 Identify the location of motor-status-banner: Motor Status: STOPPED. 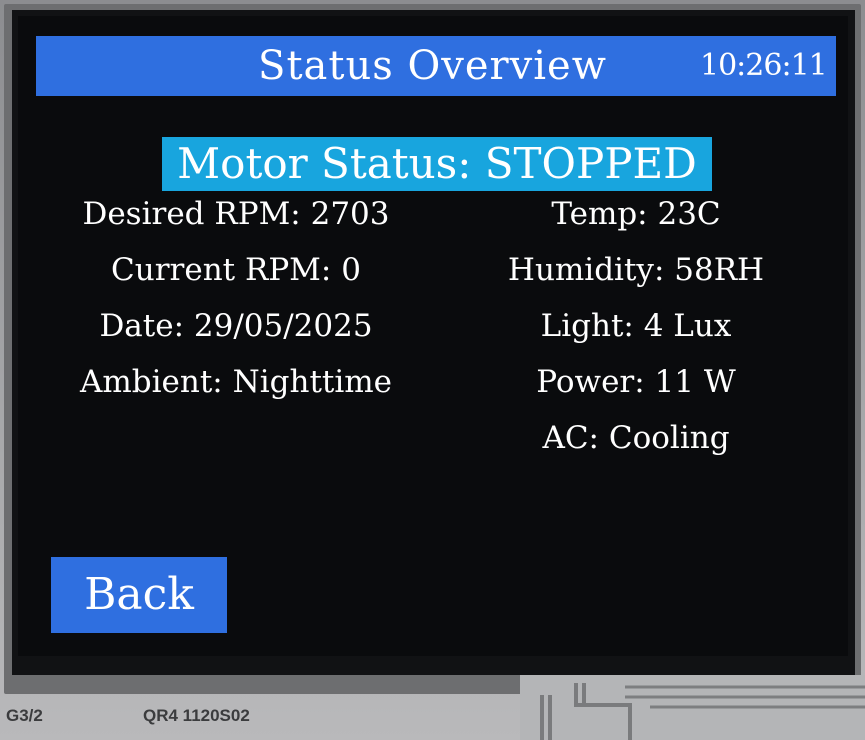
(437, 164).